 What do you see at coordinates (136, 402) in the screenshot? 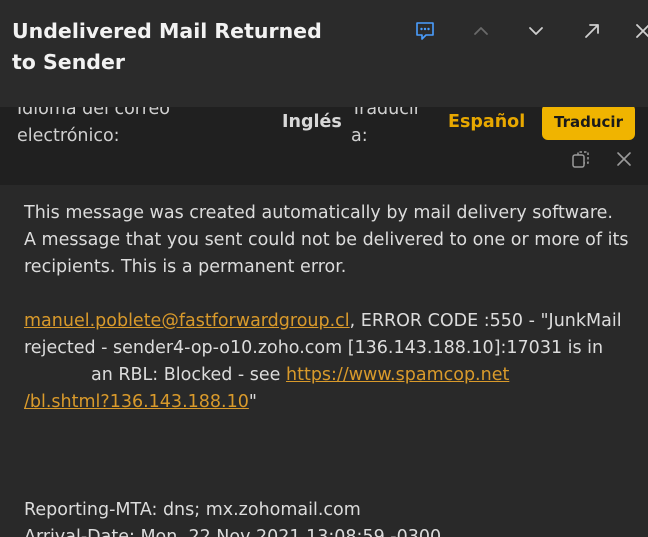
I see `spamcop-link-part-2: /bl.shtml?136.143.188.10` at bounding box center [136, 402].